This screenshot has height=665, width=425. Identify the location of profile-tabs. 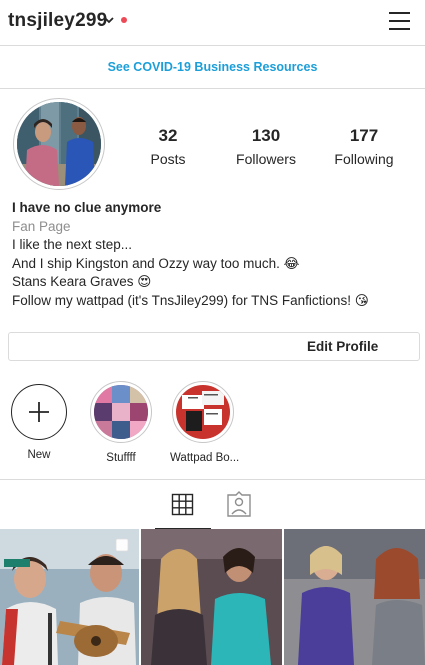
(212, 504).